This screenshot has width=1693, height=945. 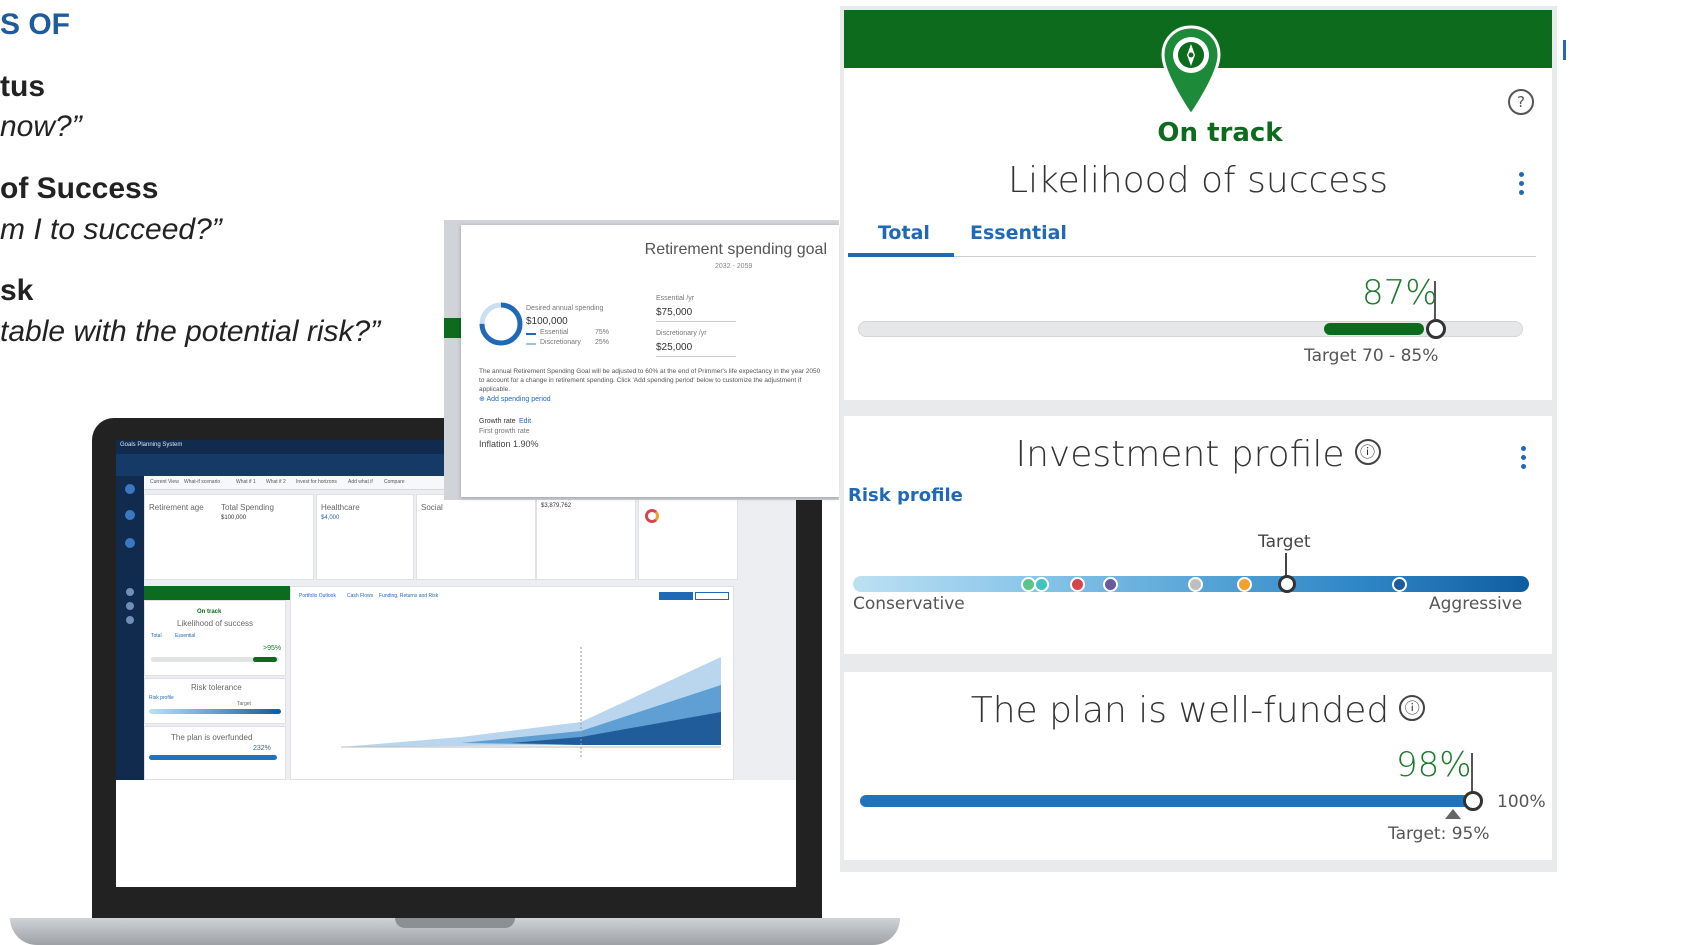 What do you see at coordinates (1453, 814) in the screenshot?
I see `funded-target-marker` at bounding box center [1453, 814].